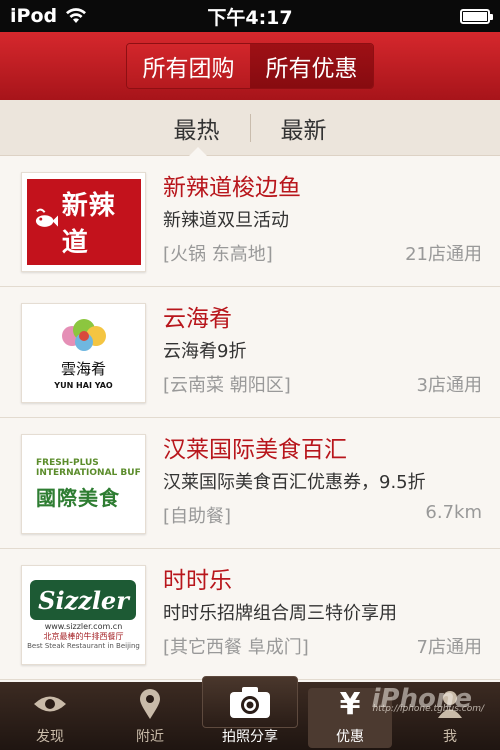 The width and height of the screenshot is (500, 750). Describe the element at coordinates (218, 254) in the screenshot. I see `deal-category: [火锅 东高地]` at that location.